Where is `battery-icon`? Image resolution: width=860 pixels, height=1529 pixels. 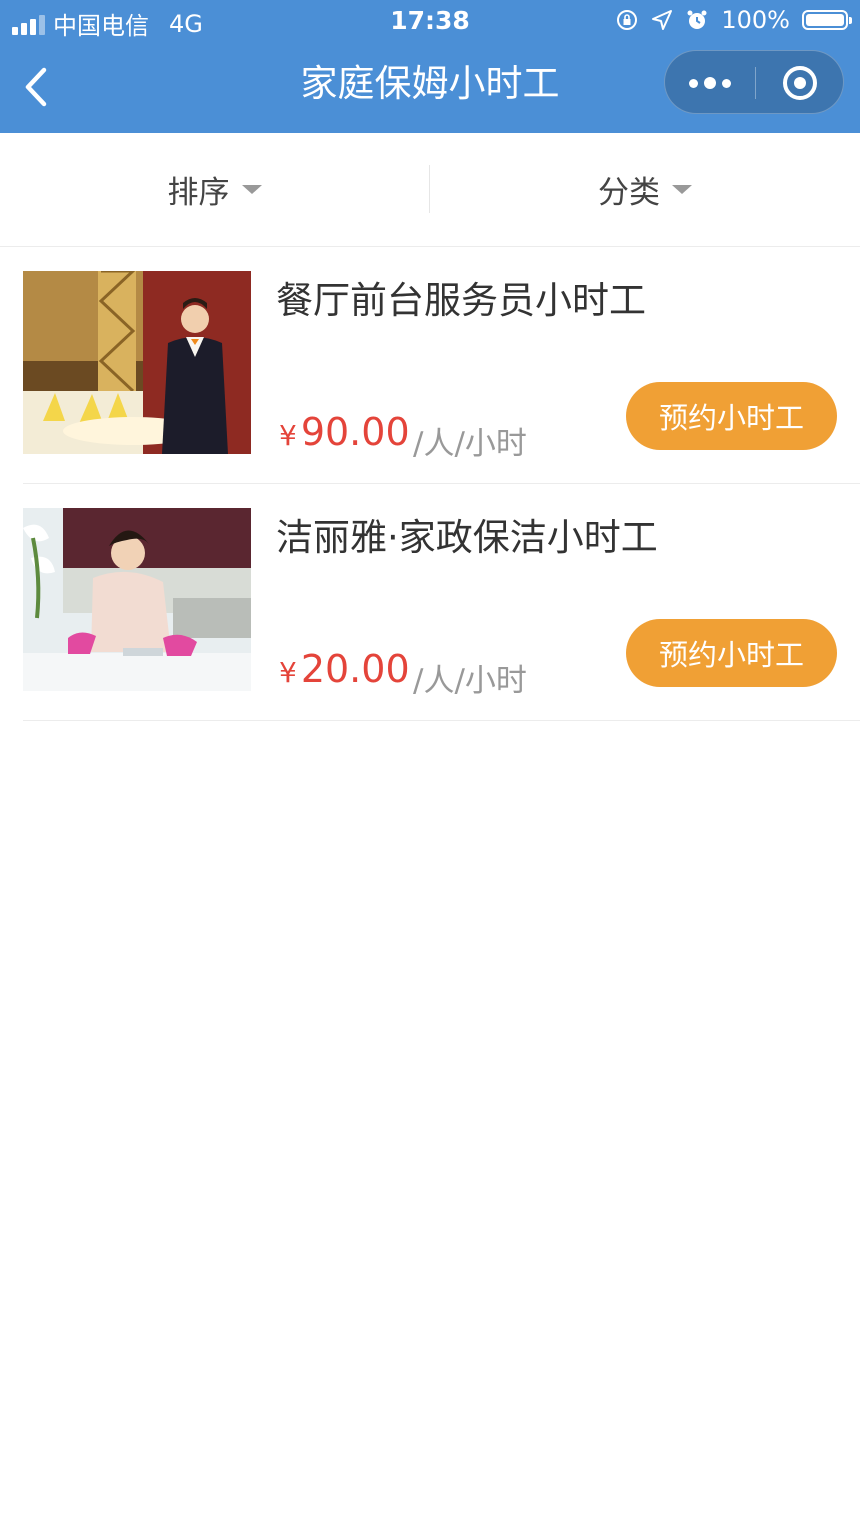 battery-icon is located at coordinates (827, 20).